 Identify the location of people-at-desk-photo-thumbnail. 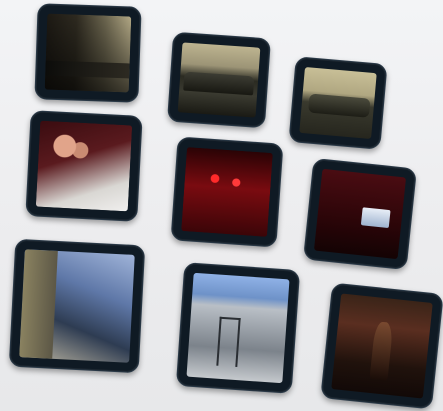
(84, 166).